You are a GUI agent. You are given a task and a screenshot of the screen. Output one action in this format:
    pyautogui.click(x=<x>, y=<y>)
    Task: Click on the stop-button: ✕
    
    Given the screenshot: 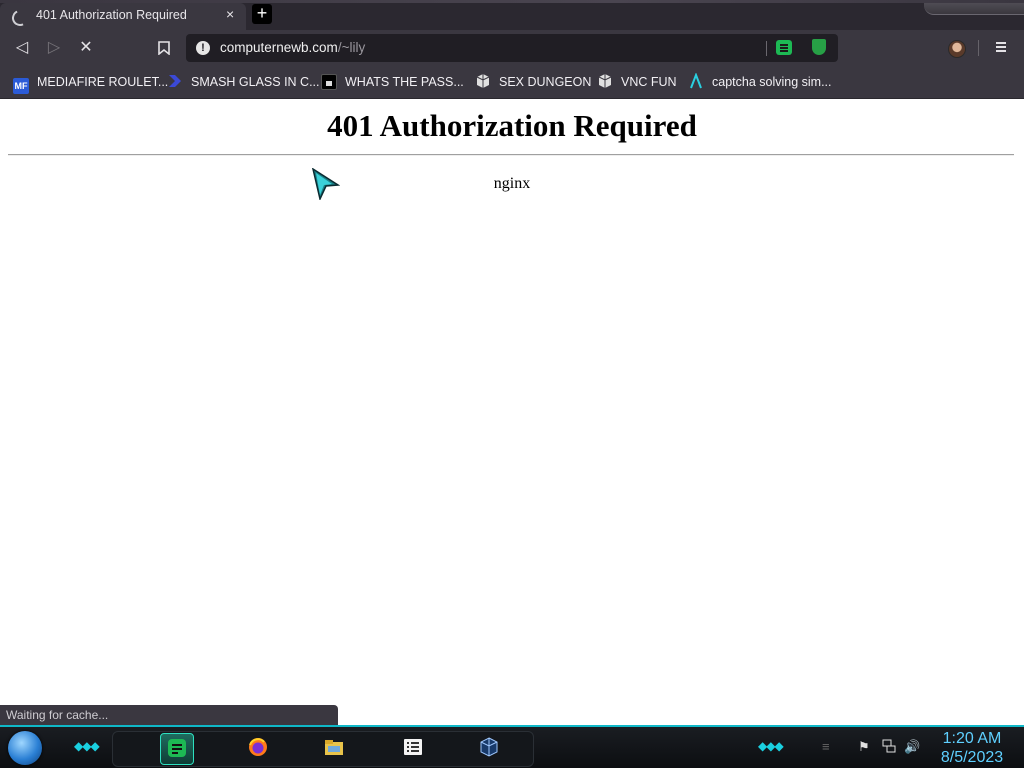 What is the action you would take?
    pyautogui.click(x=86, y=48)
    